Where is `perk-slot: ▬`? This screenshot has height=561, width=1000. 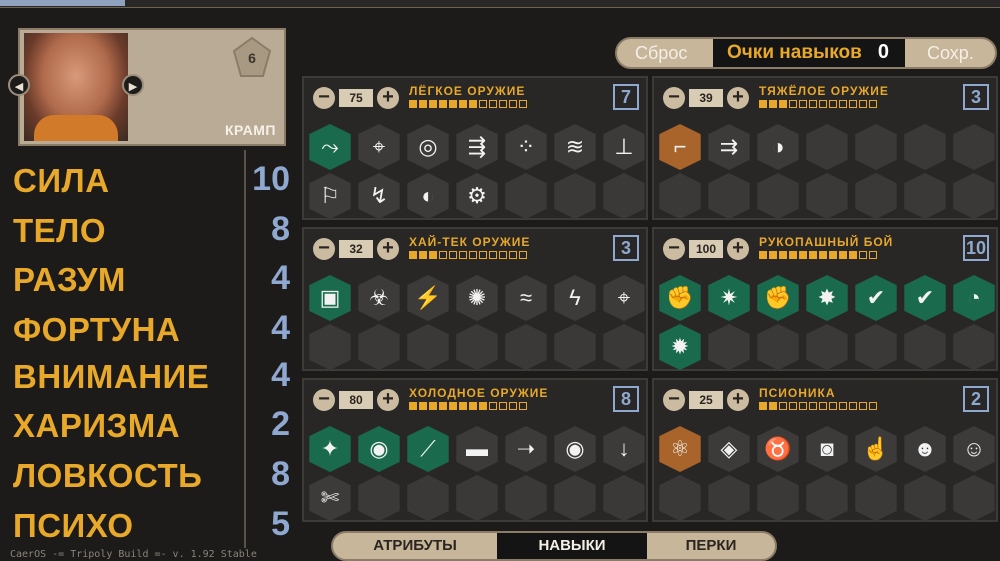 perk-slot: ▬ is located at coordinates (477, 449).